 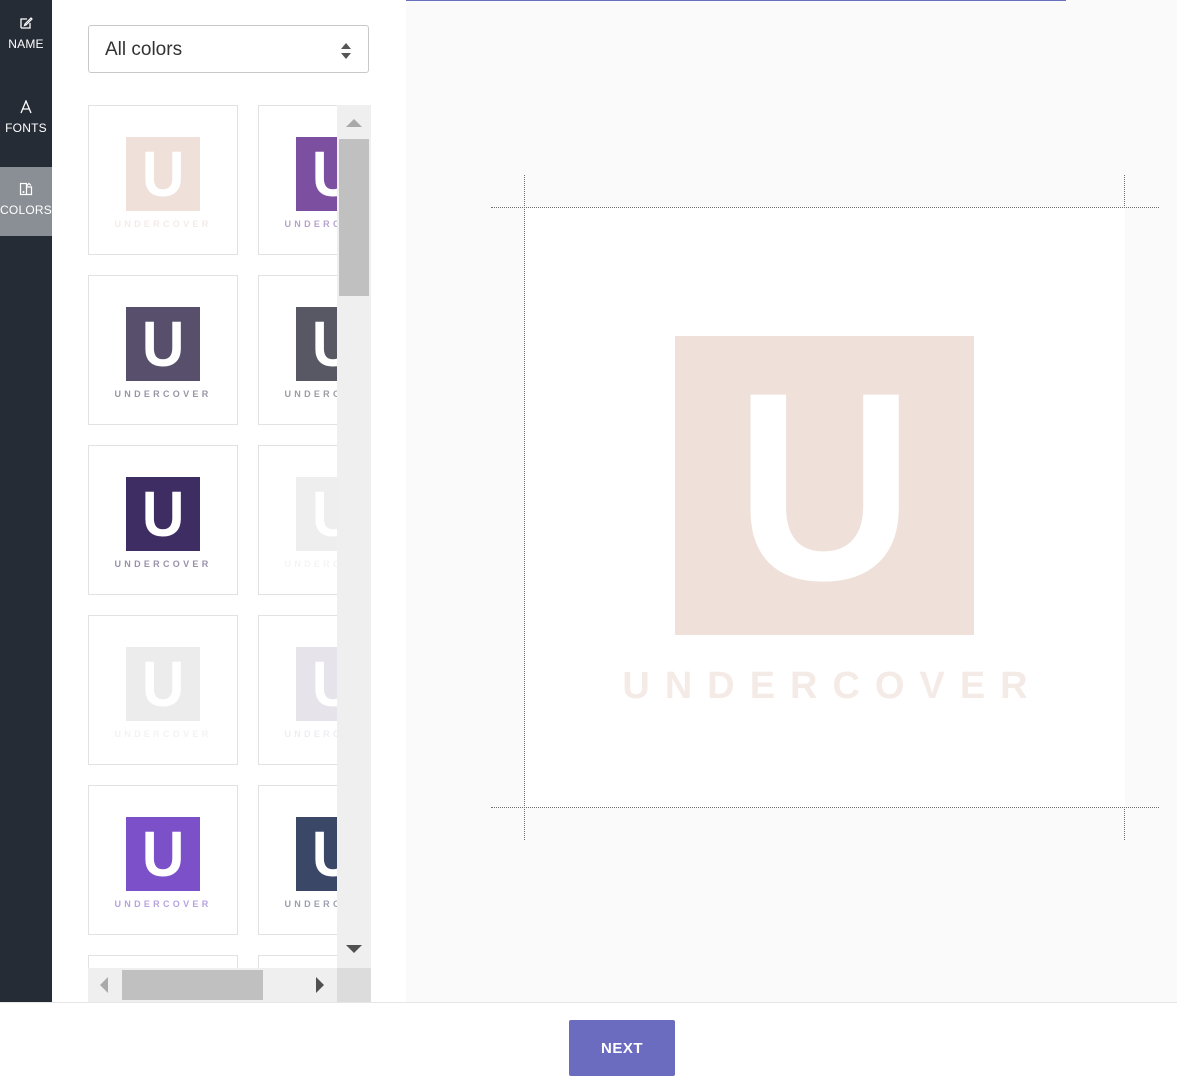 What do you see at coordinates (26, 44) in the screenshot?
I see `sidebar-item-label: NAME` at bounding box center [26, 44].